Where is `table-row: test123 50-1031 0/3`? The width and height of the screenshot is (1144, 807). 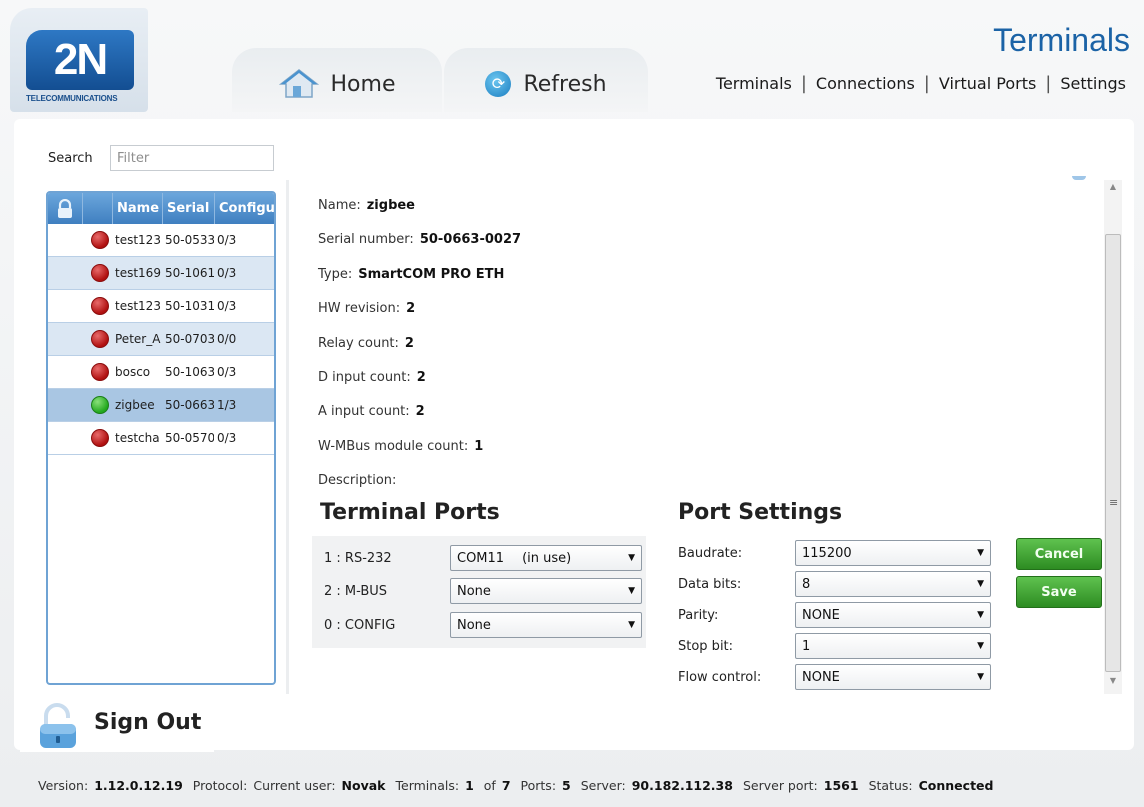 table-row: test123 50-1031 0/3 is located at coordinates (161, 306).